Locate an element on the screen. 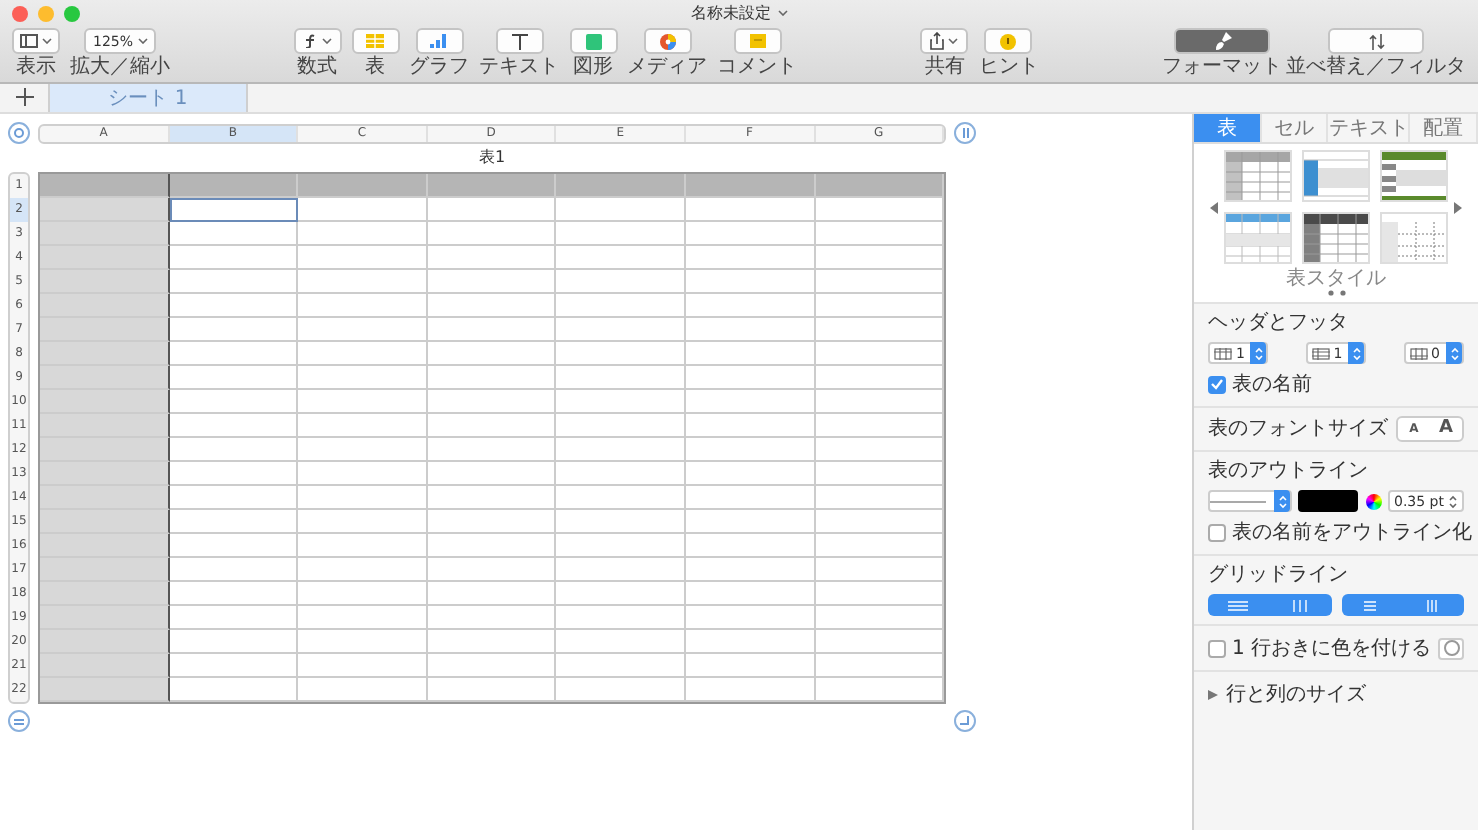 The height and width of the screenshot is (830, 1478). text-button: テキスト is located at coordinates (519, 53).